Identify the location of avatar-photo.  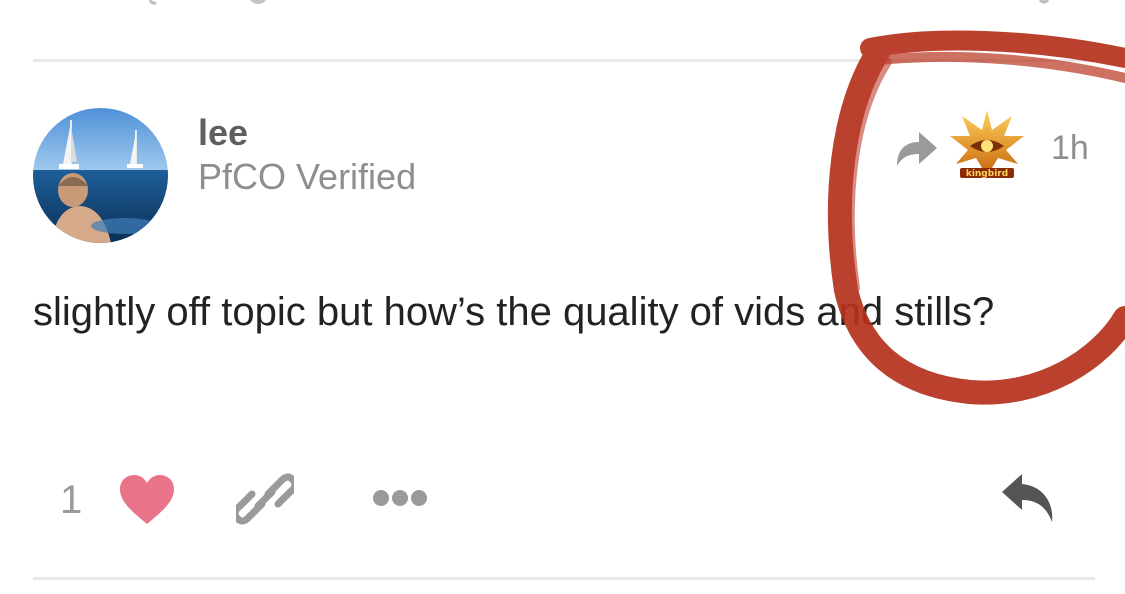
(100, 175).